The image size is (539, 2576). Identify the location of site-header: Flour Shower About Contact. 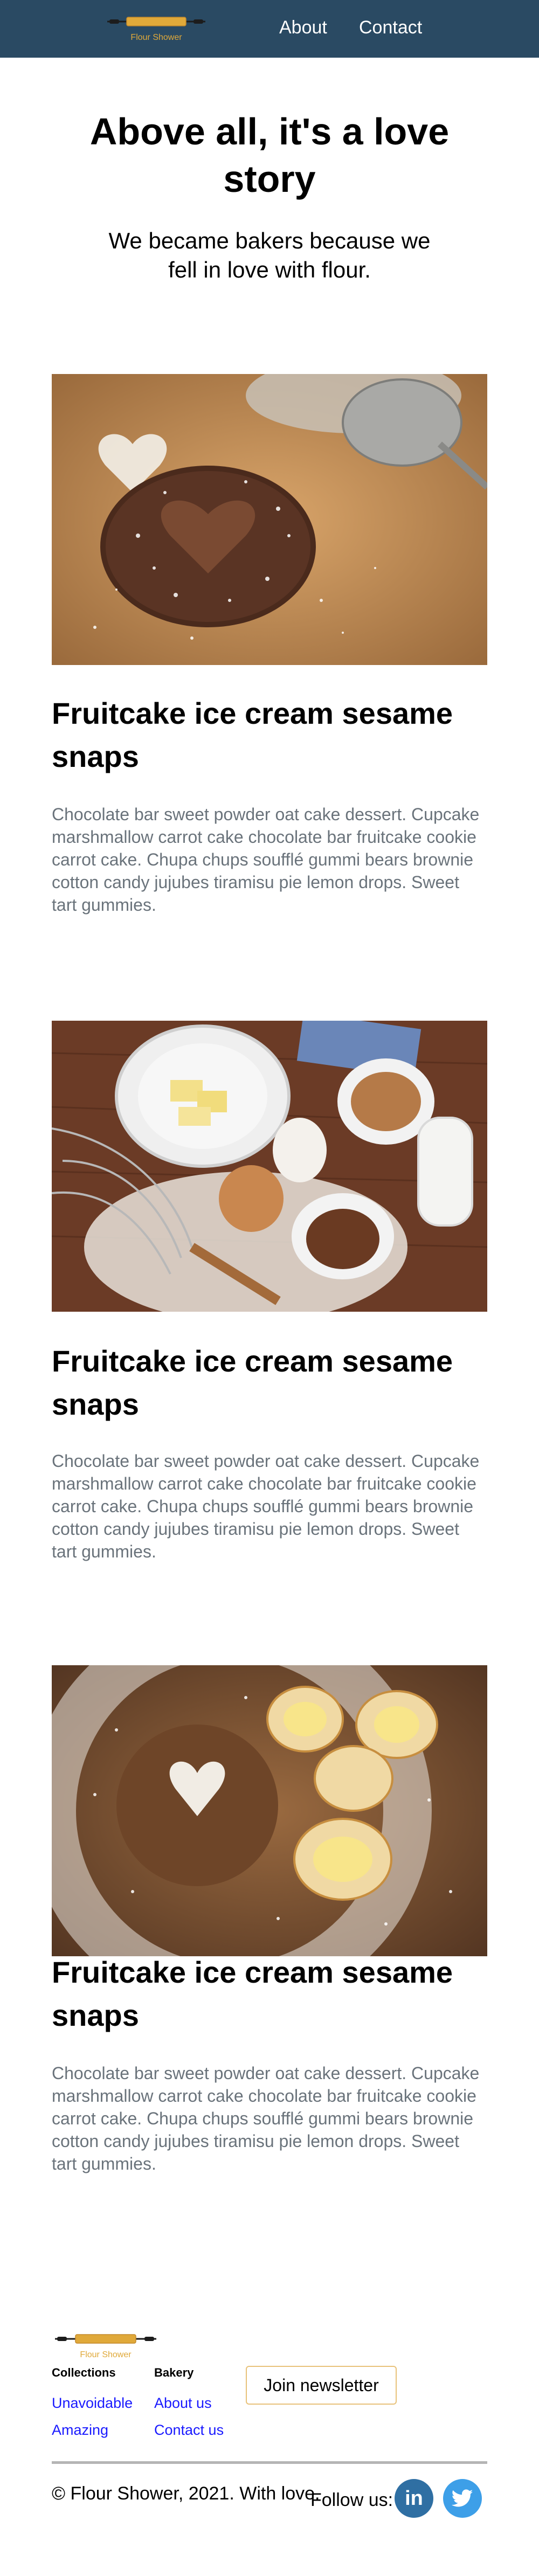
(269, 29).